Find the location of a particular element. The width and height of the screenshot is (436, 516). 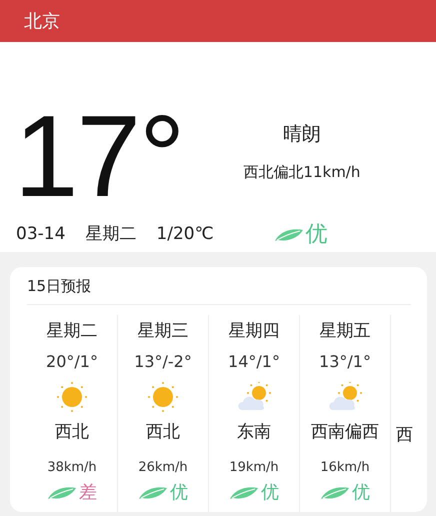

wind-speed: 16km/h is located at coordinates (345, 467).